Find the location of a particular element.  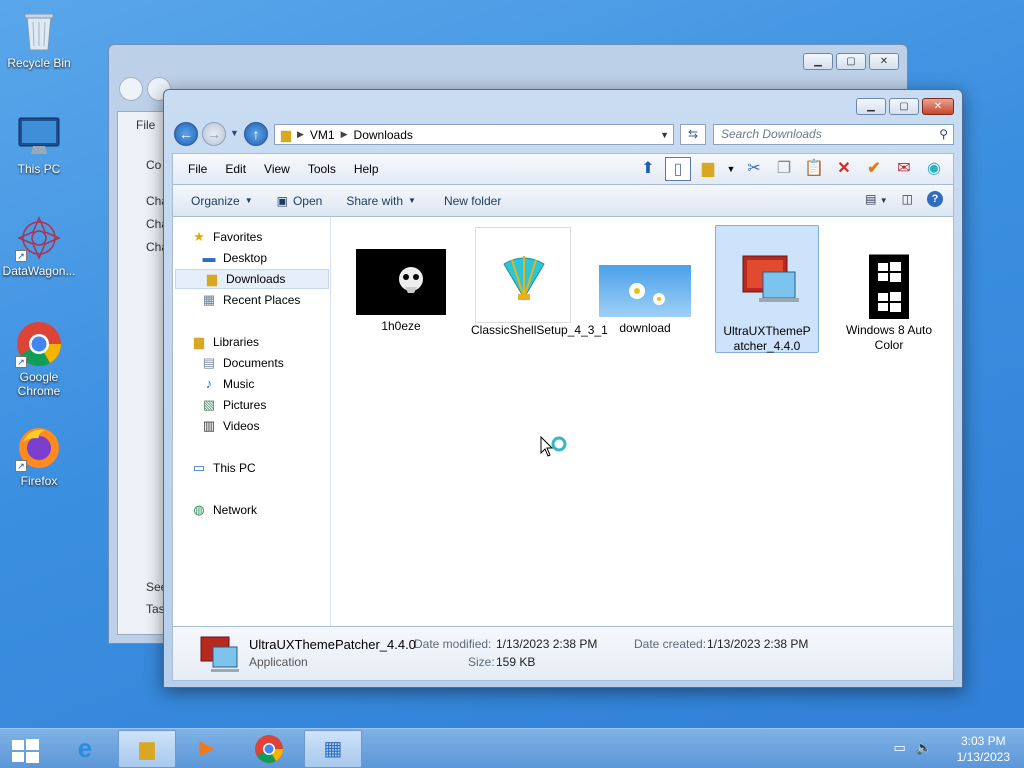

nav-network: ◍ Network is located at coordinates (224, 510).